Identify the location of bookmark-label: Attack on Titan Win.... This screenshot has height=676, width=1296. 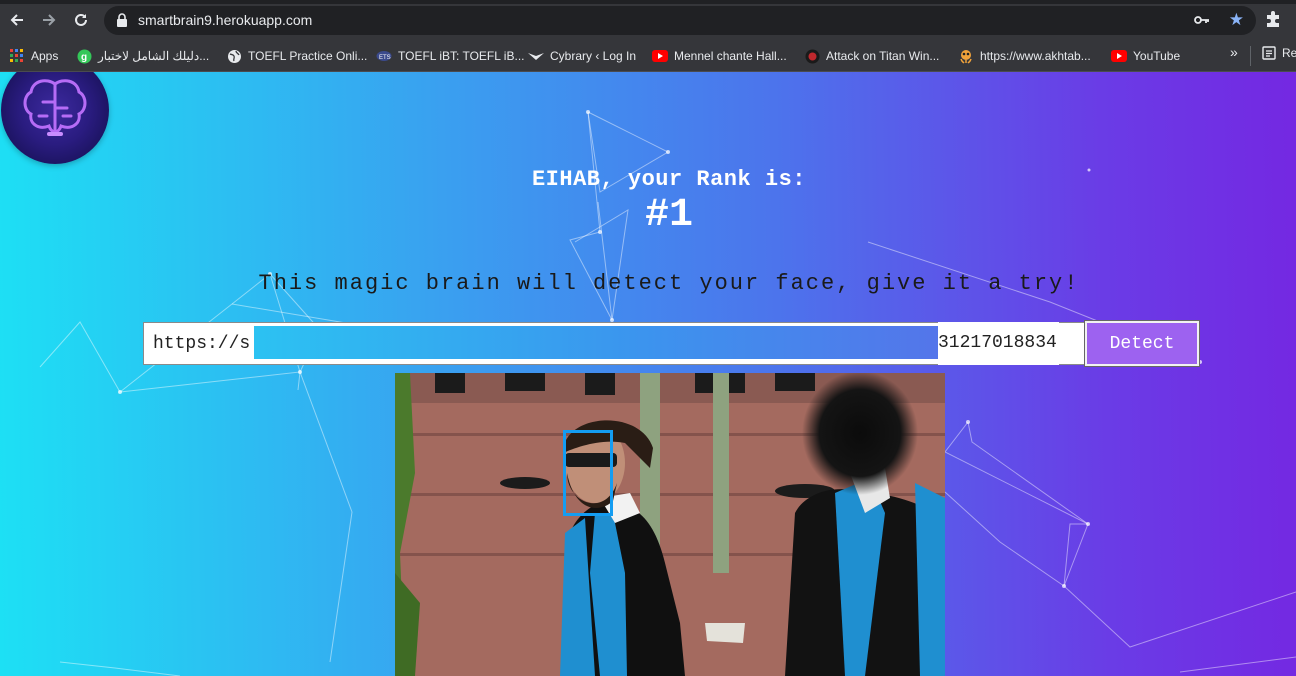
(883, 56).